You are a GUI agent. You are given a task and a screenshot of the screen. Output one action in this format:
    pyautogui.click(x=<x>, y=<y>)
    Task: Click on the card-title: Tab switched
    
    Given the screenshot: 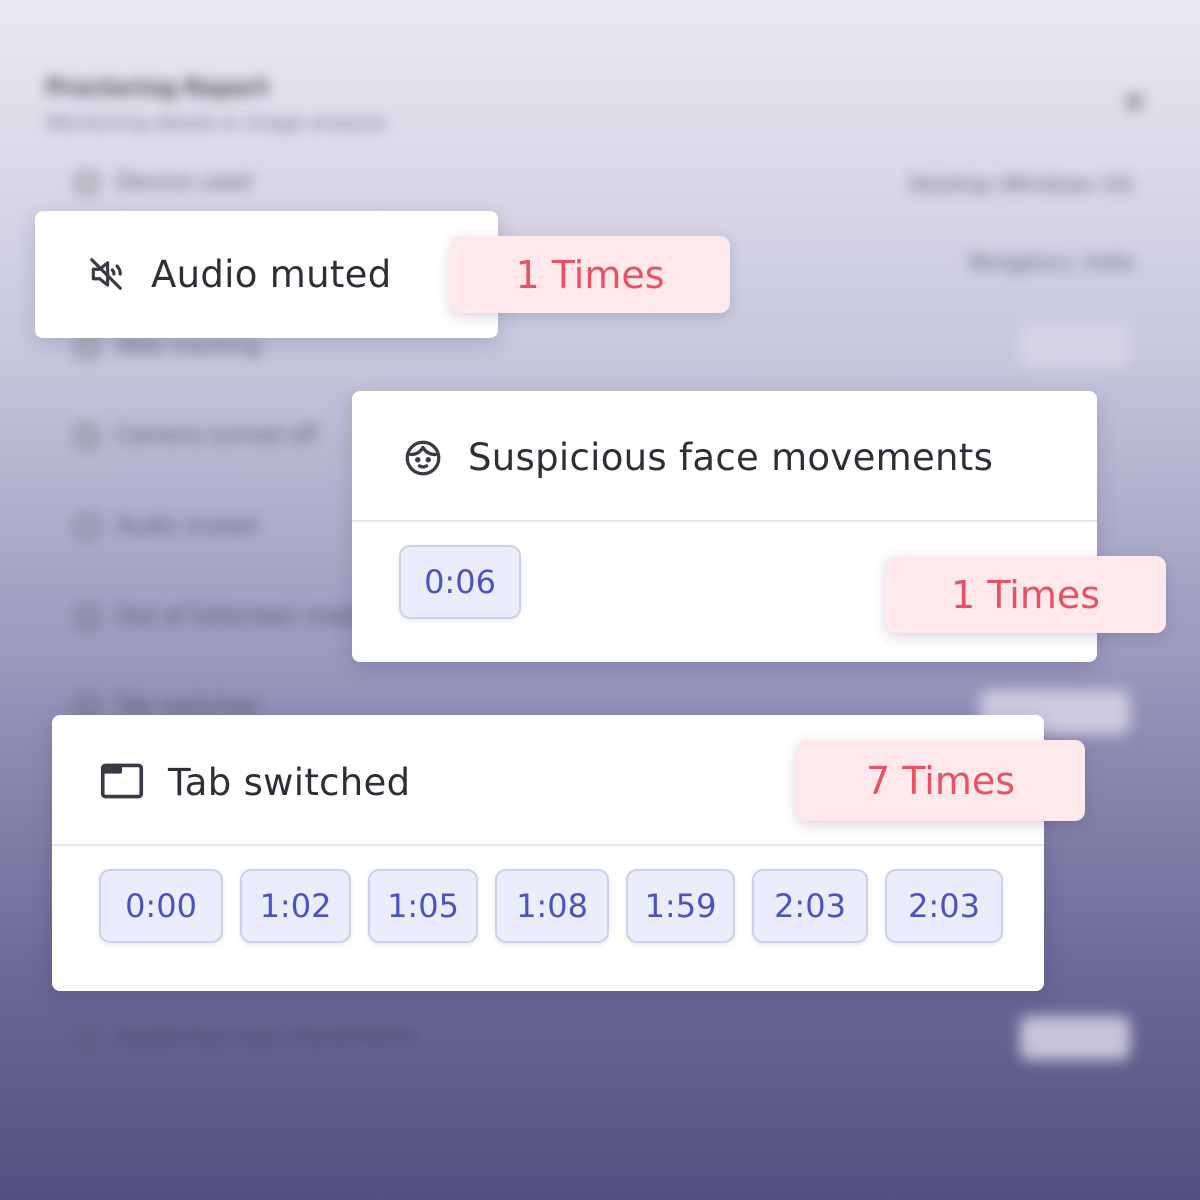 What is the action you would take?
    pyautogui.click(x=289, y=782)
    